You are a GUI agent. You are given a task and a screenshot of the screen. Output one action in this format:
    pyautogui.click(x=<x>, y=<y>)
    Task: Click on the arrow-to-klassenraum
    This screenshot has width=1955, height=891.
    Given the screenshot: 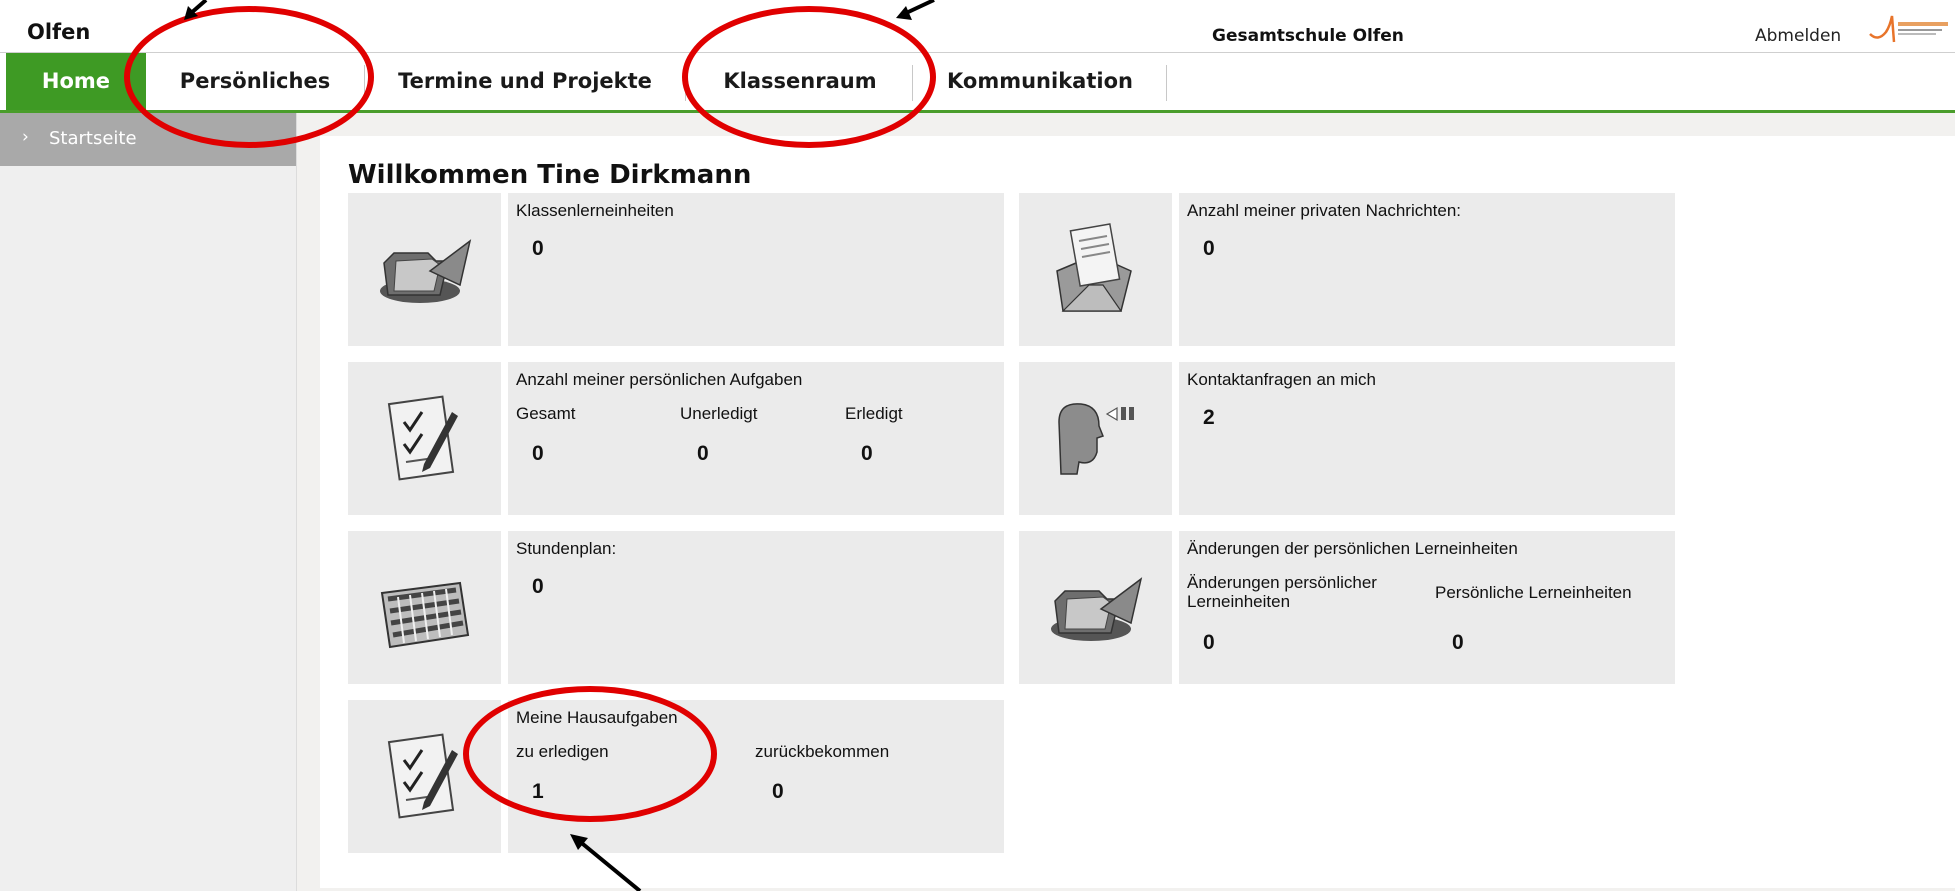 What is the action you would take?
    pyautogui.click(x=915, y=10)
    